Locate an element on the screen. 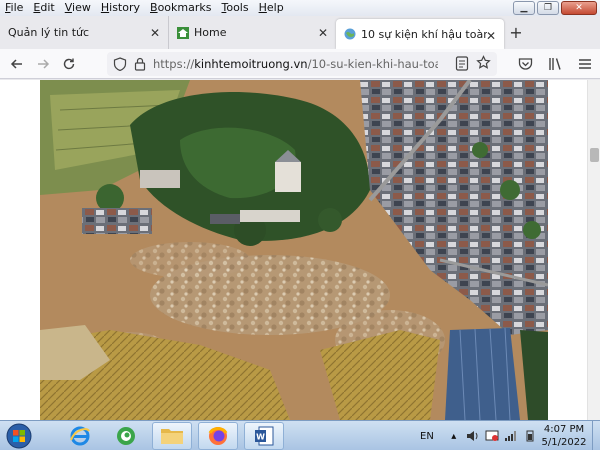 This screenshot has height=450, width=600. start-button is located at coordinates (19, 435).